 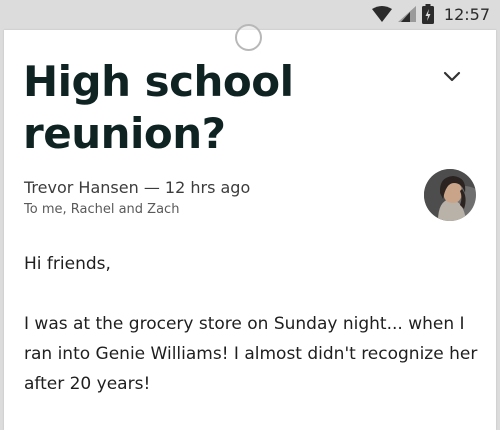 I want to click on expand-button, so click(x=452, y=77).